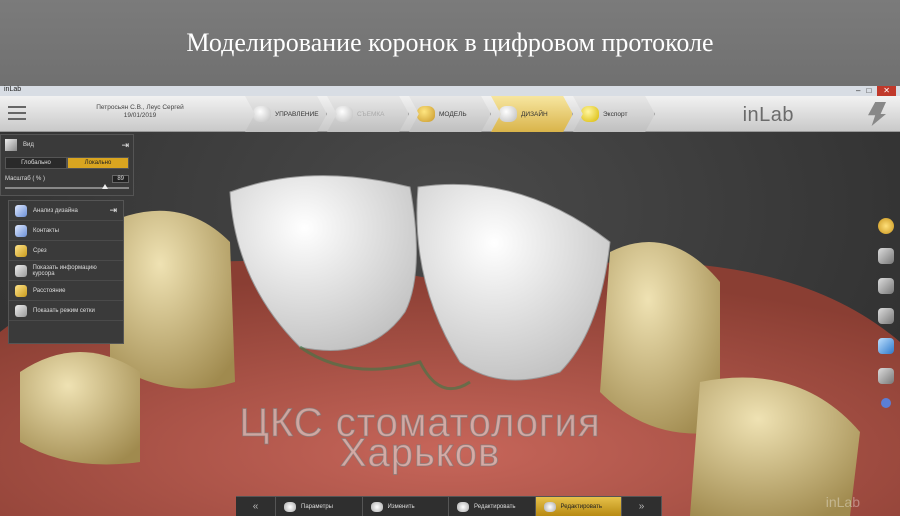  What do you see at coordinates (886, 226) in the screenshot?
I see `tooth-db-icon` at bounding box center [886, 226].